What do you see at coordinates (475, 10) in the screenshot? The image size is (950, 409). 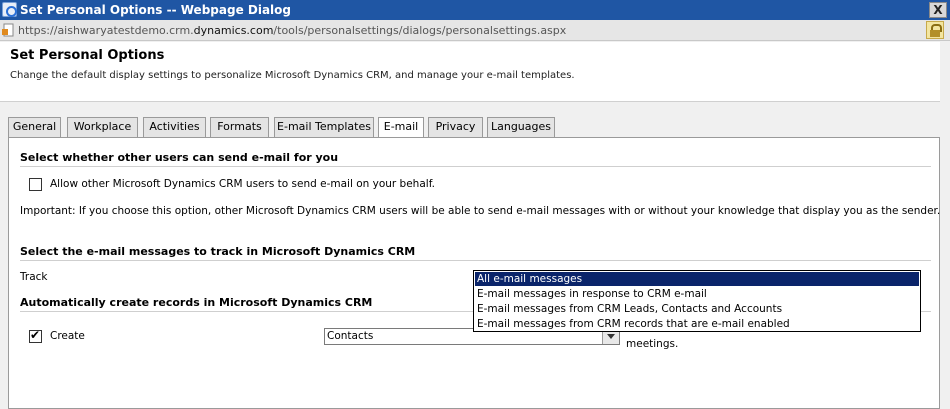 I see `title-bar: Set Personal Options -- Webpage Dialog X` at bounding box center [475, 10].